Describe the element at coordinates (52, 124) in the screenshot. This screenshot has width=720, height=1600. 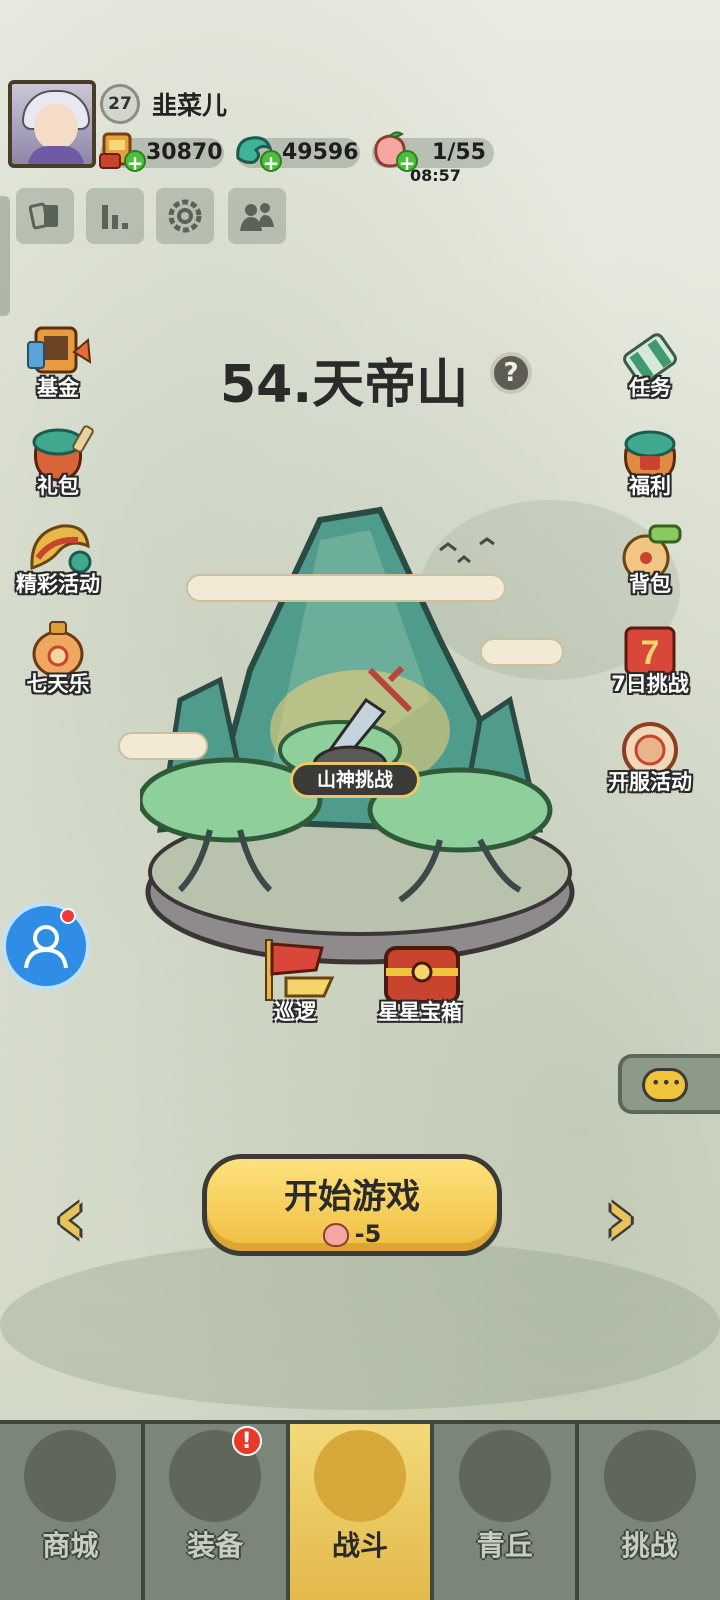
I see `player-avatar` at that location.